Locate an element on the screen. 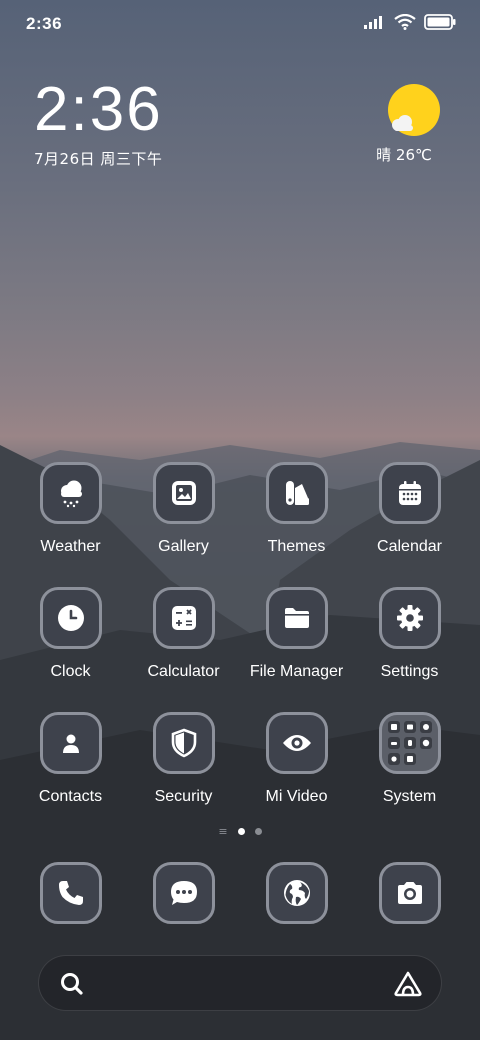 This screenshot has width=480, height=1040. page-indicator: ≡ is located at coordinates (240, 831).